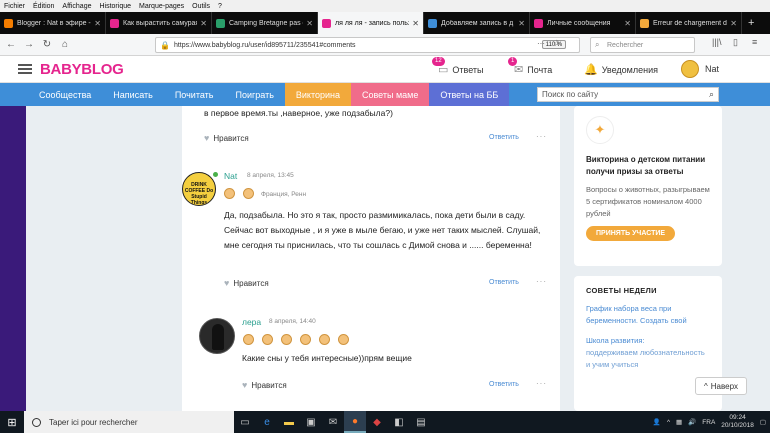 This screenshot has height=433, width=770. I want to click on app-menu-icon: ≡, so click(754, 42).